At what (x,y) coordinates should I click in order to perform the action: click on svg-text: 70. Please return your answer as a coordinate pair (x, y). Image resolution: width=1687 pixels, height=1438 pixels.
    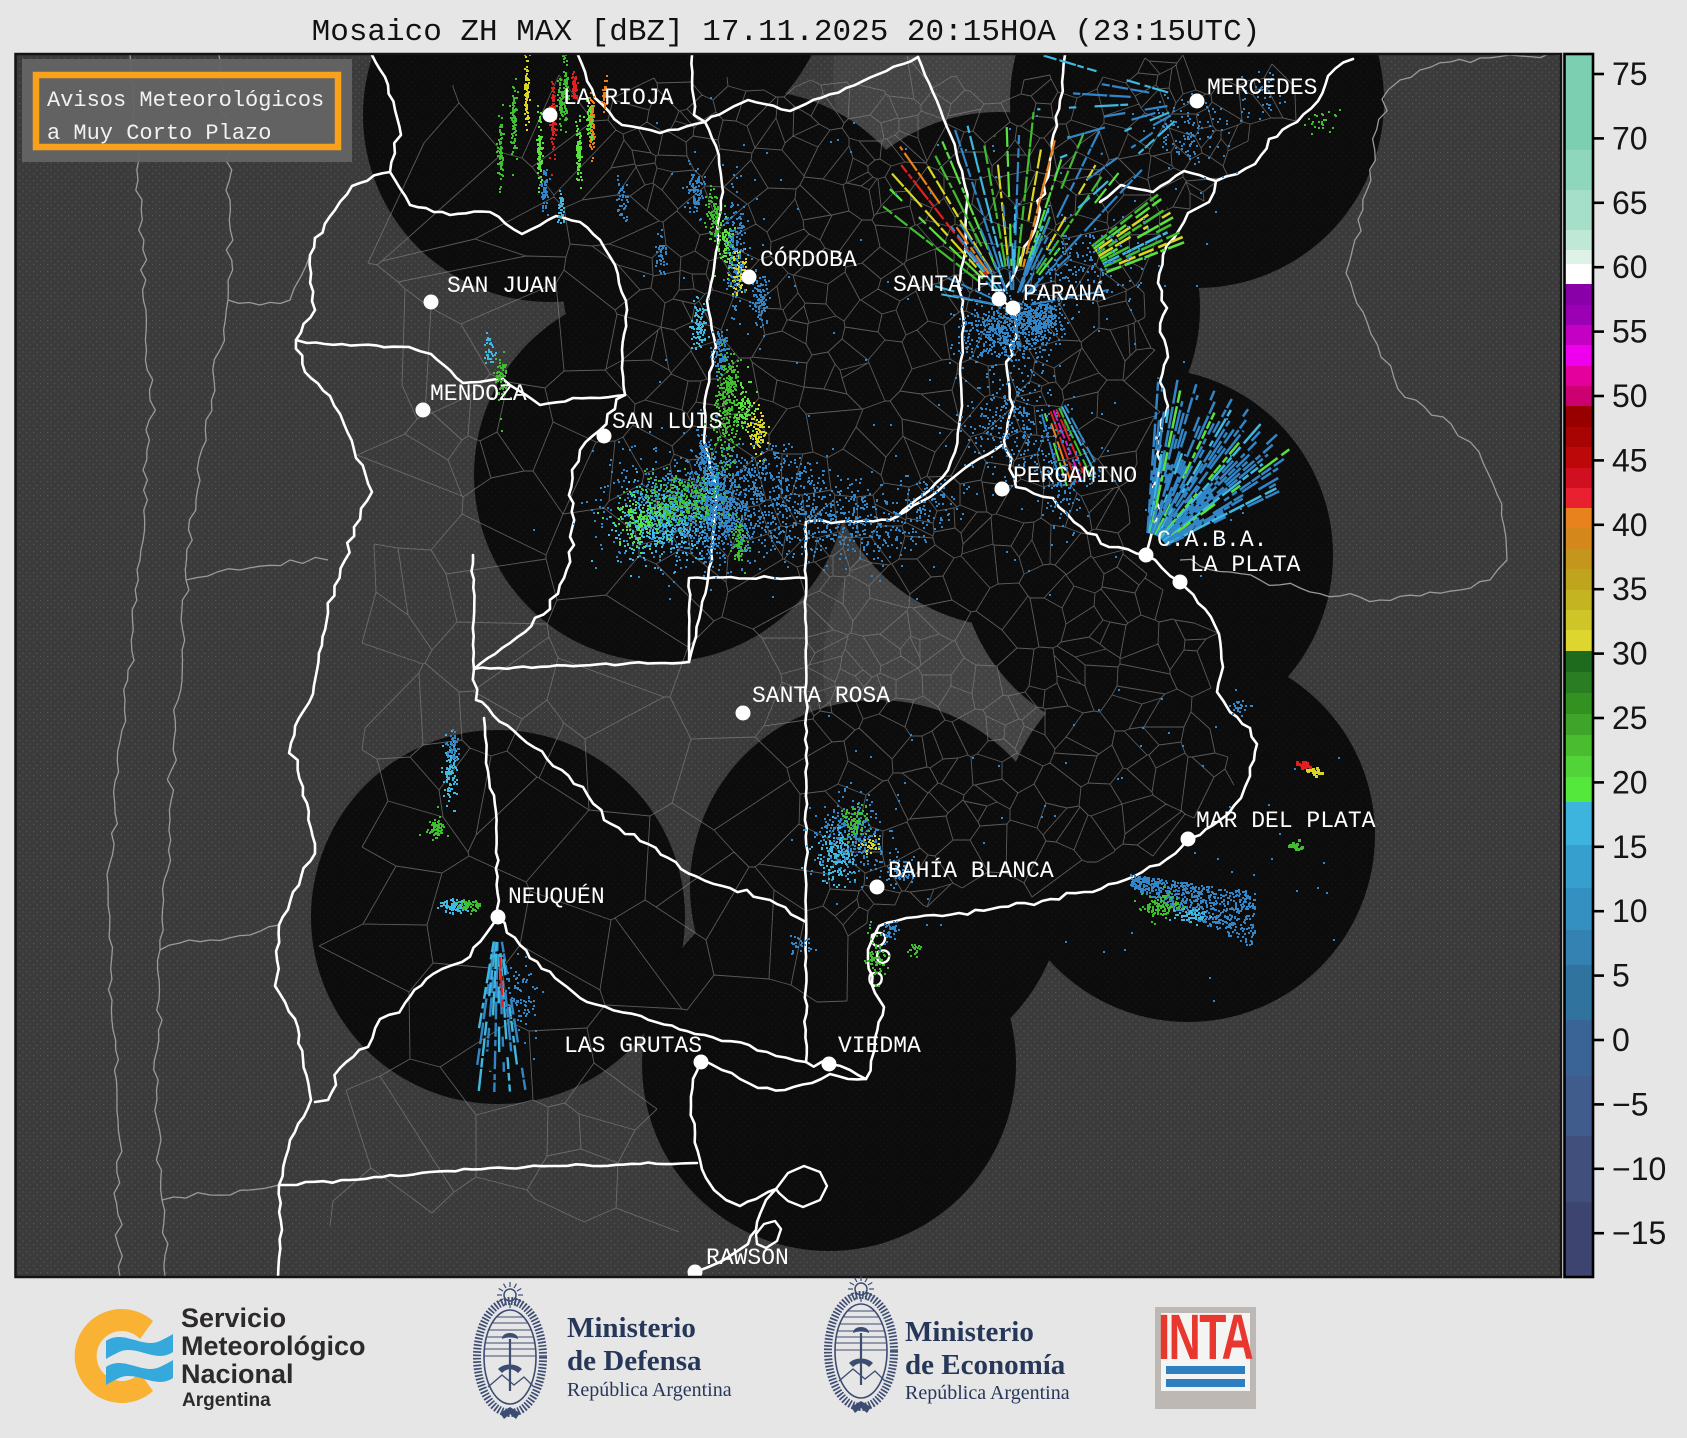
    Looking at the image, I should click on (1630, 138).